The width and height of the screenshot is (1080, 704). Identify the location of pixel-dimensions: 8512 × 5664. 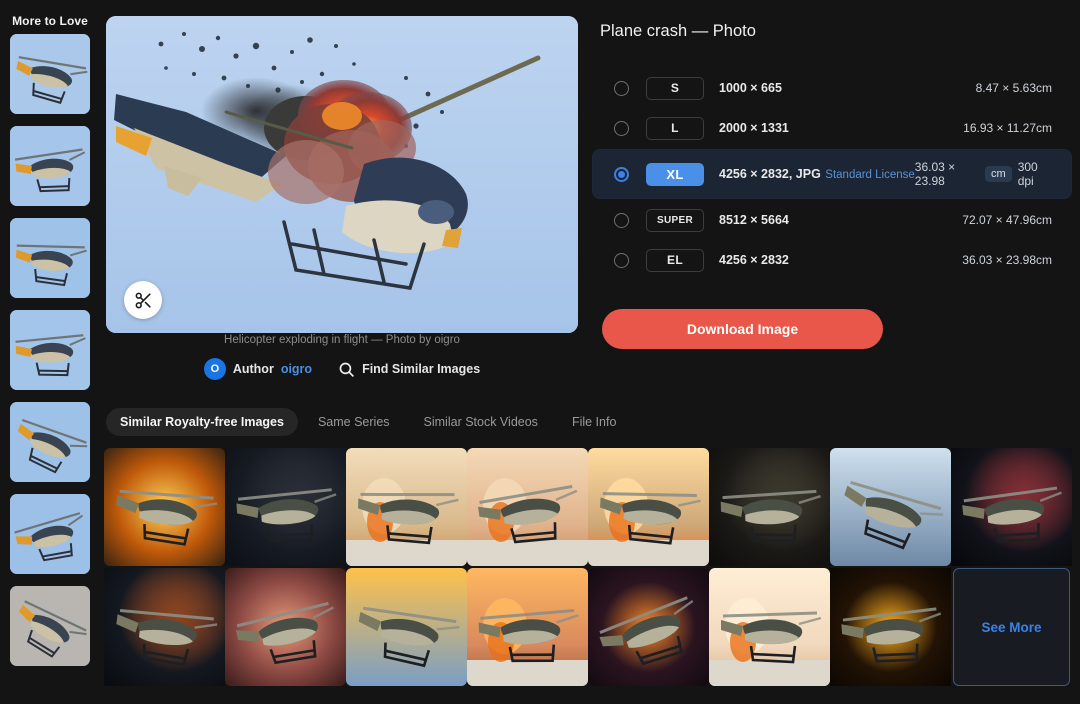
(754, 220).